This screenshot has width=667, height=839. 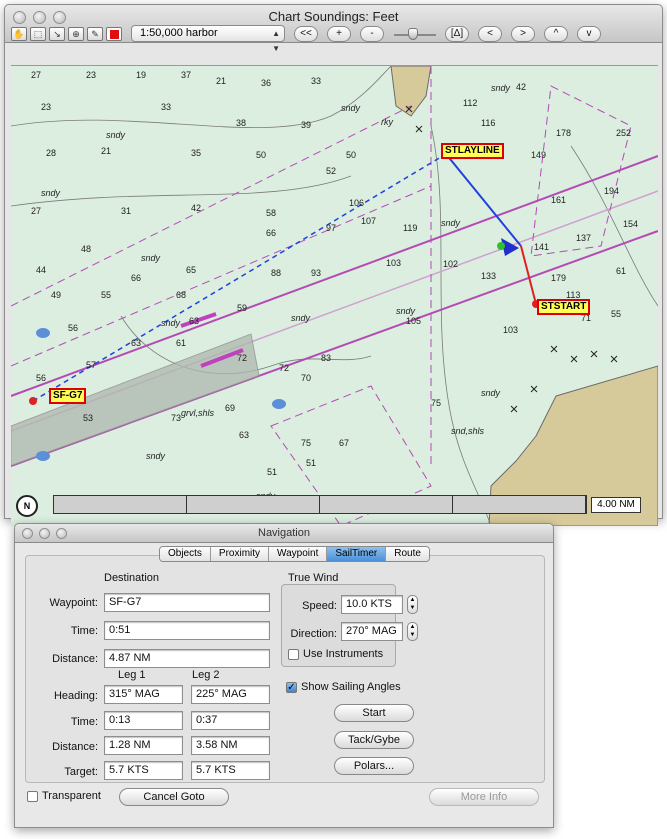 I want to click on svg-text: 51, so click(x=272, y=472).